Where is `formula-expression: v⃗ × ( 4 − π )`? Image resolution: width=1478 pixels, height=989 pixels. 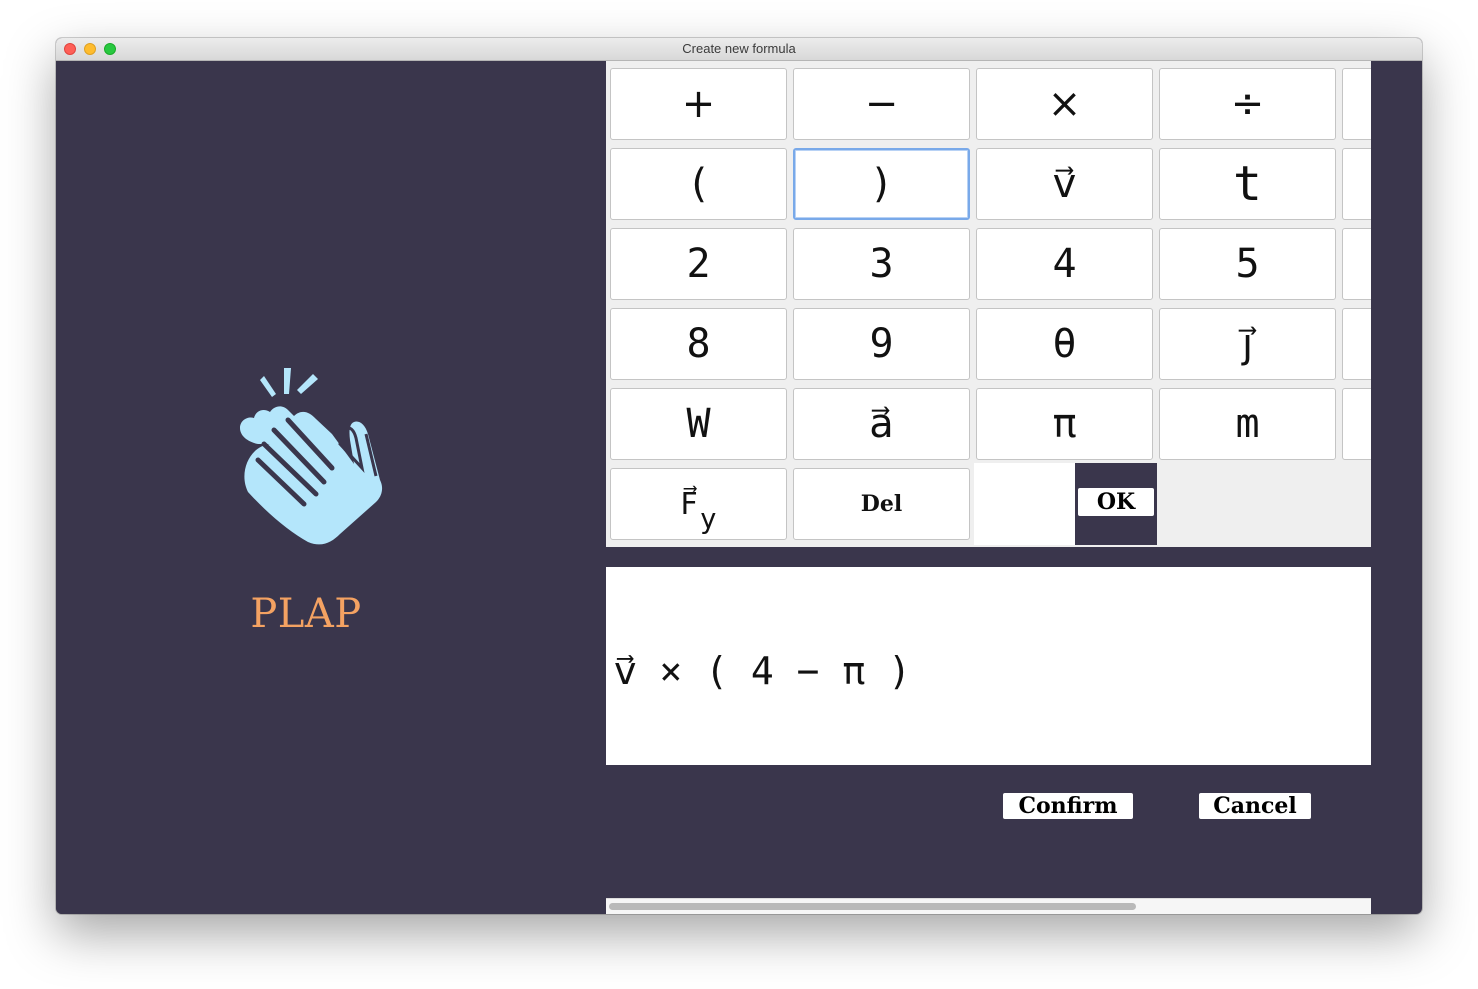
formula-expression: v⃗ × ( 4 − π ) is located at coordinates (763, 671).